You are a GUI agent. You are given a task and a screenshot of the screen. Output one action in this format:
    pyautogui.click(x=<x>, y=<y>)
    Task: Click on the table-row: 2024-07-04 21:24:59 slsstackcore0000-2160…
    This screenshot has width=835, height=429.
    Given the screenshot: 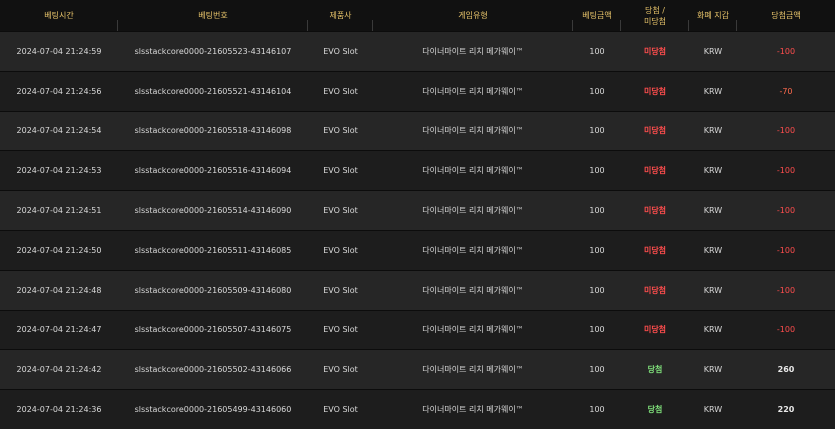 What is the action you would take?
    pyautogui.click(x=417, y=51)
    